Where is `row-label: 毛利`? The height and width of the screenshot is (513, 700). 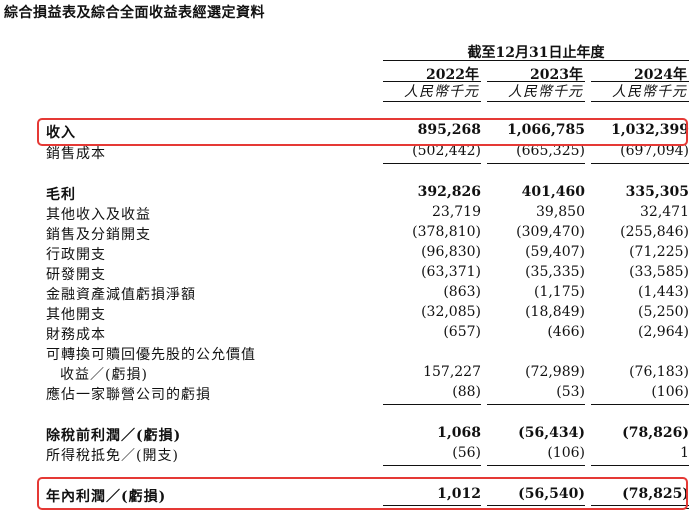
row-label: 毛利 is located at coordinates (61, 195).